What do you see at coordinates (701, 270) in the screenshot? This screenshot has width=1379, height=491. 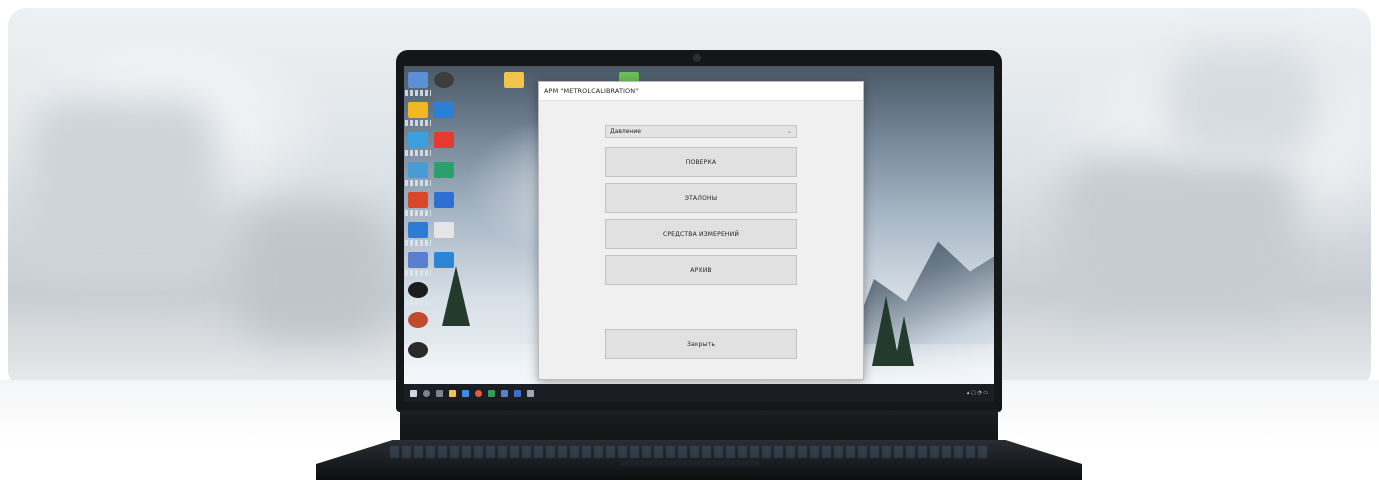 I see `archive-button: АРХИВ` at bounding box center [701, 270].